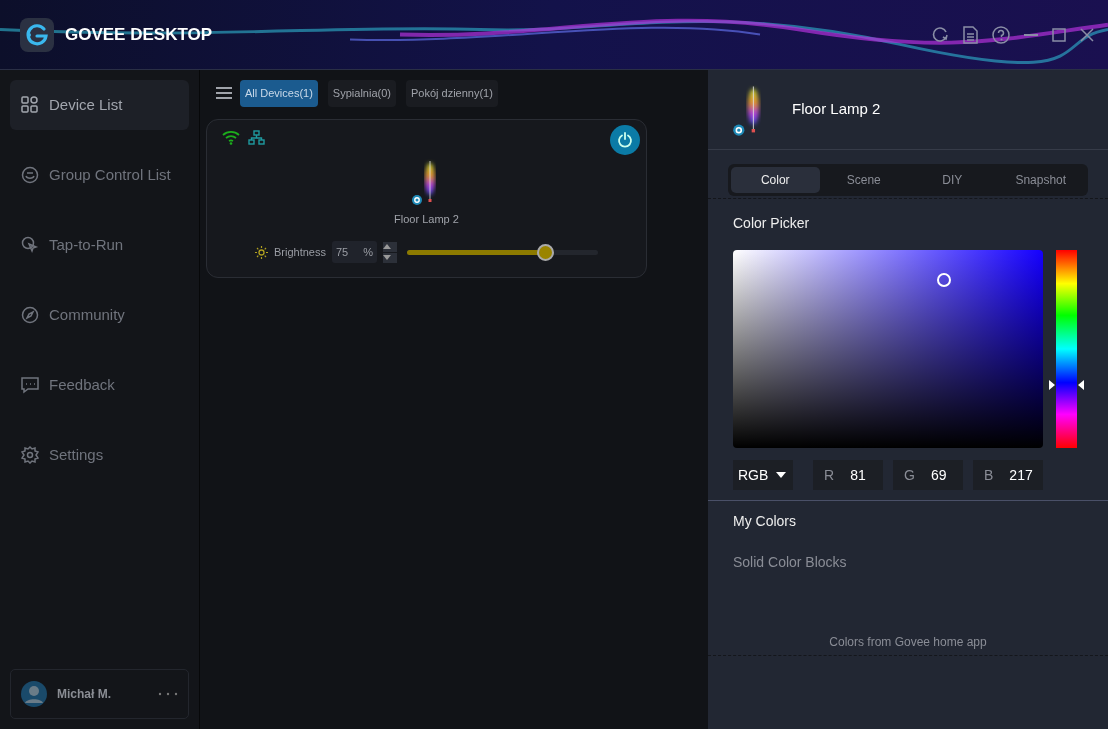 The height and width of the screenshot is (729, 1108). Describe the element at coordinates (1066, 384) in the screenshot. I see `hue-handle` at that location.